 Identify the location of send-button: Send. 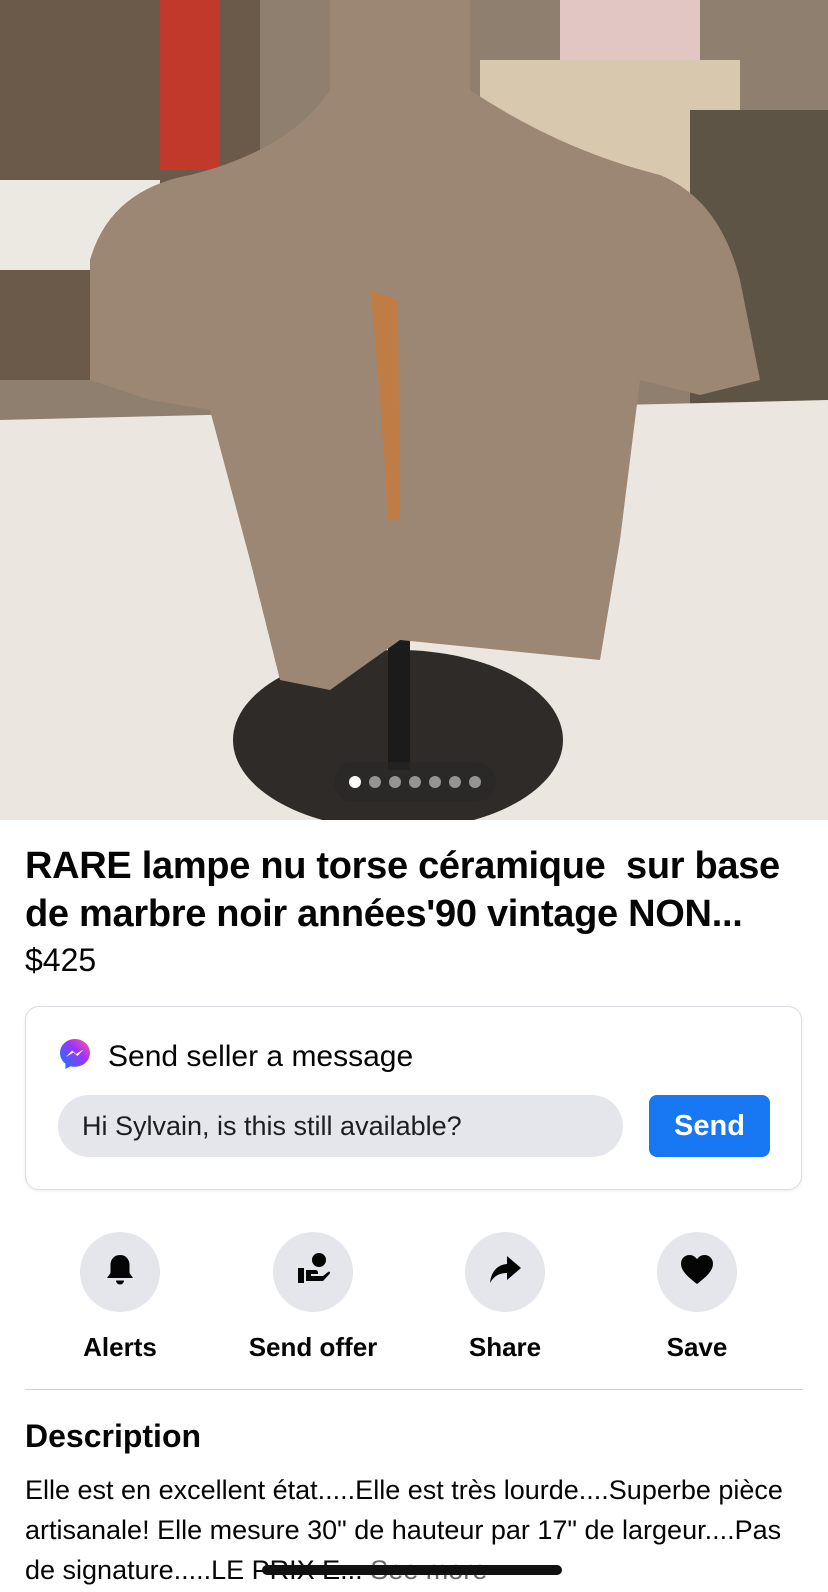
(709, 1126).